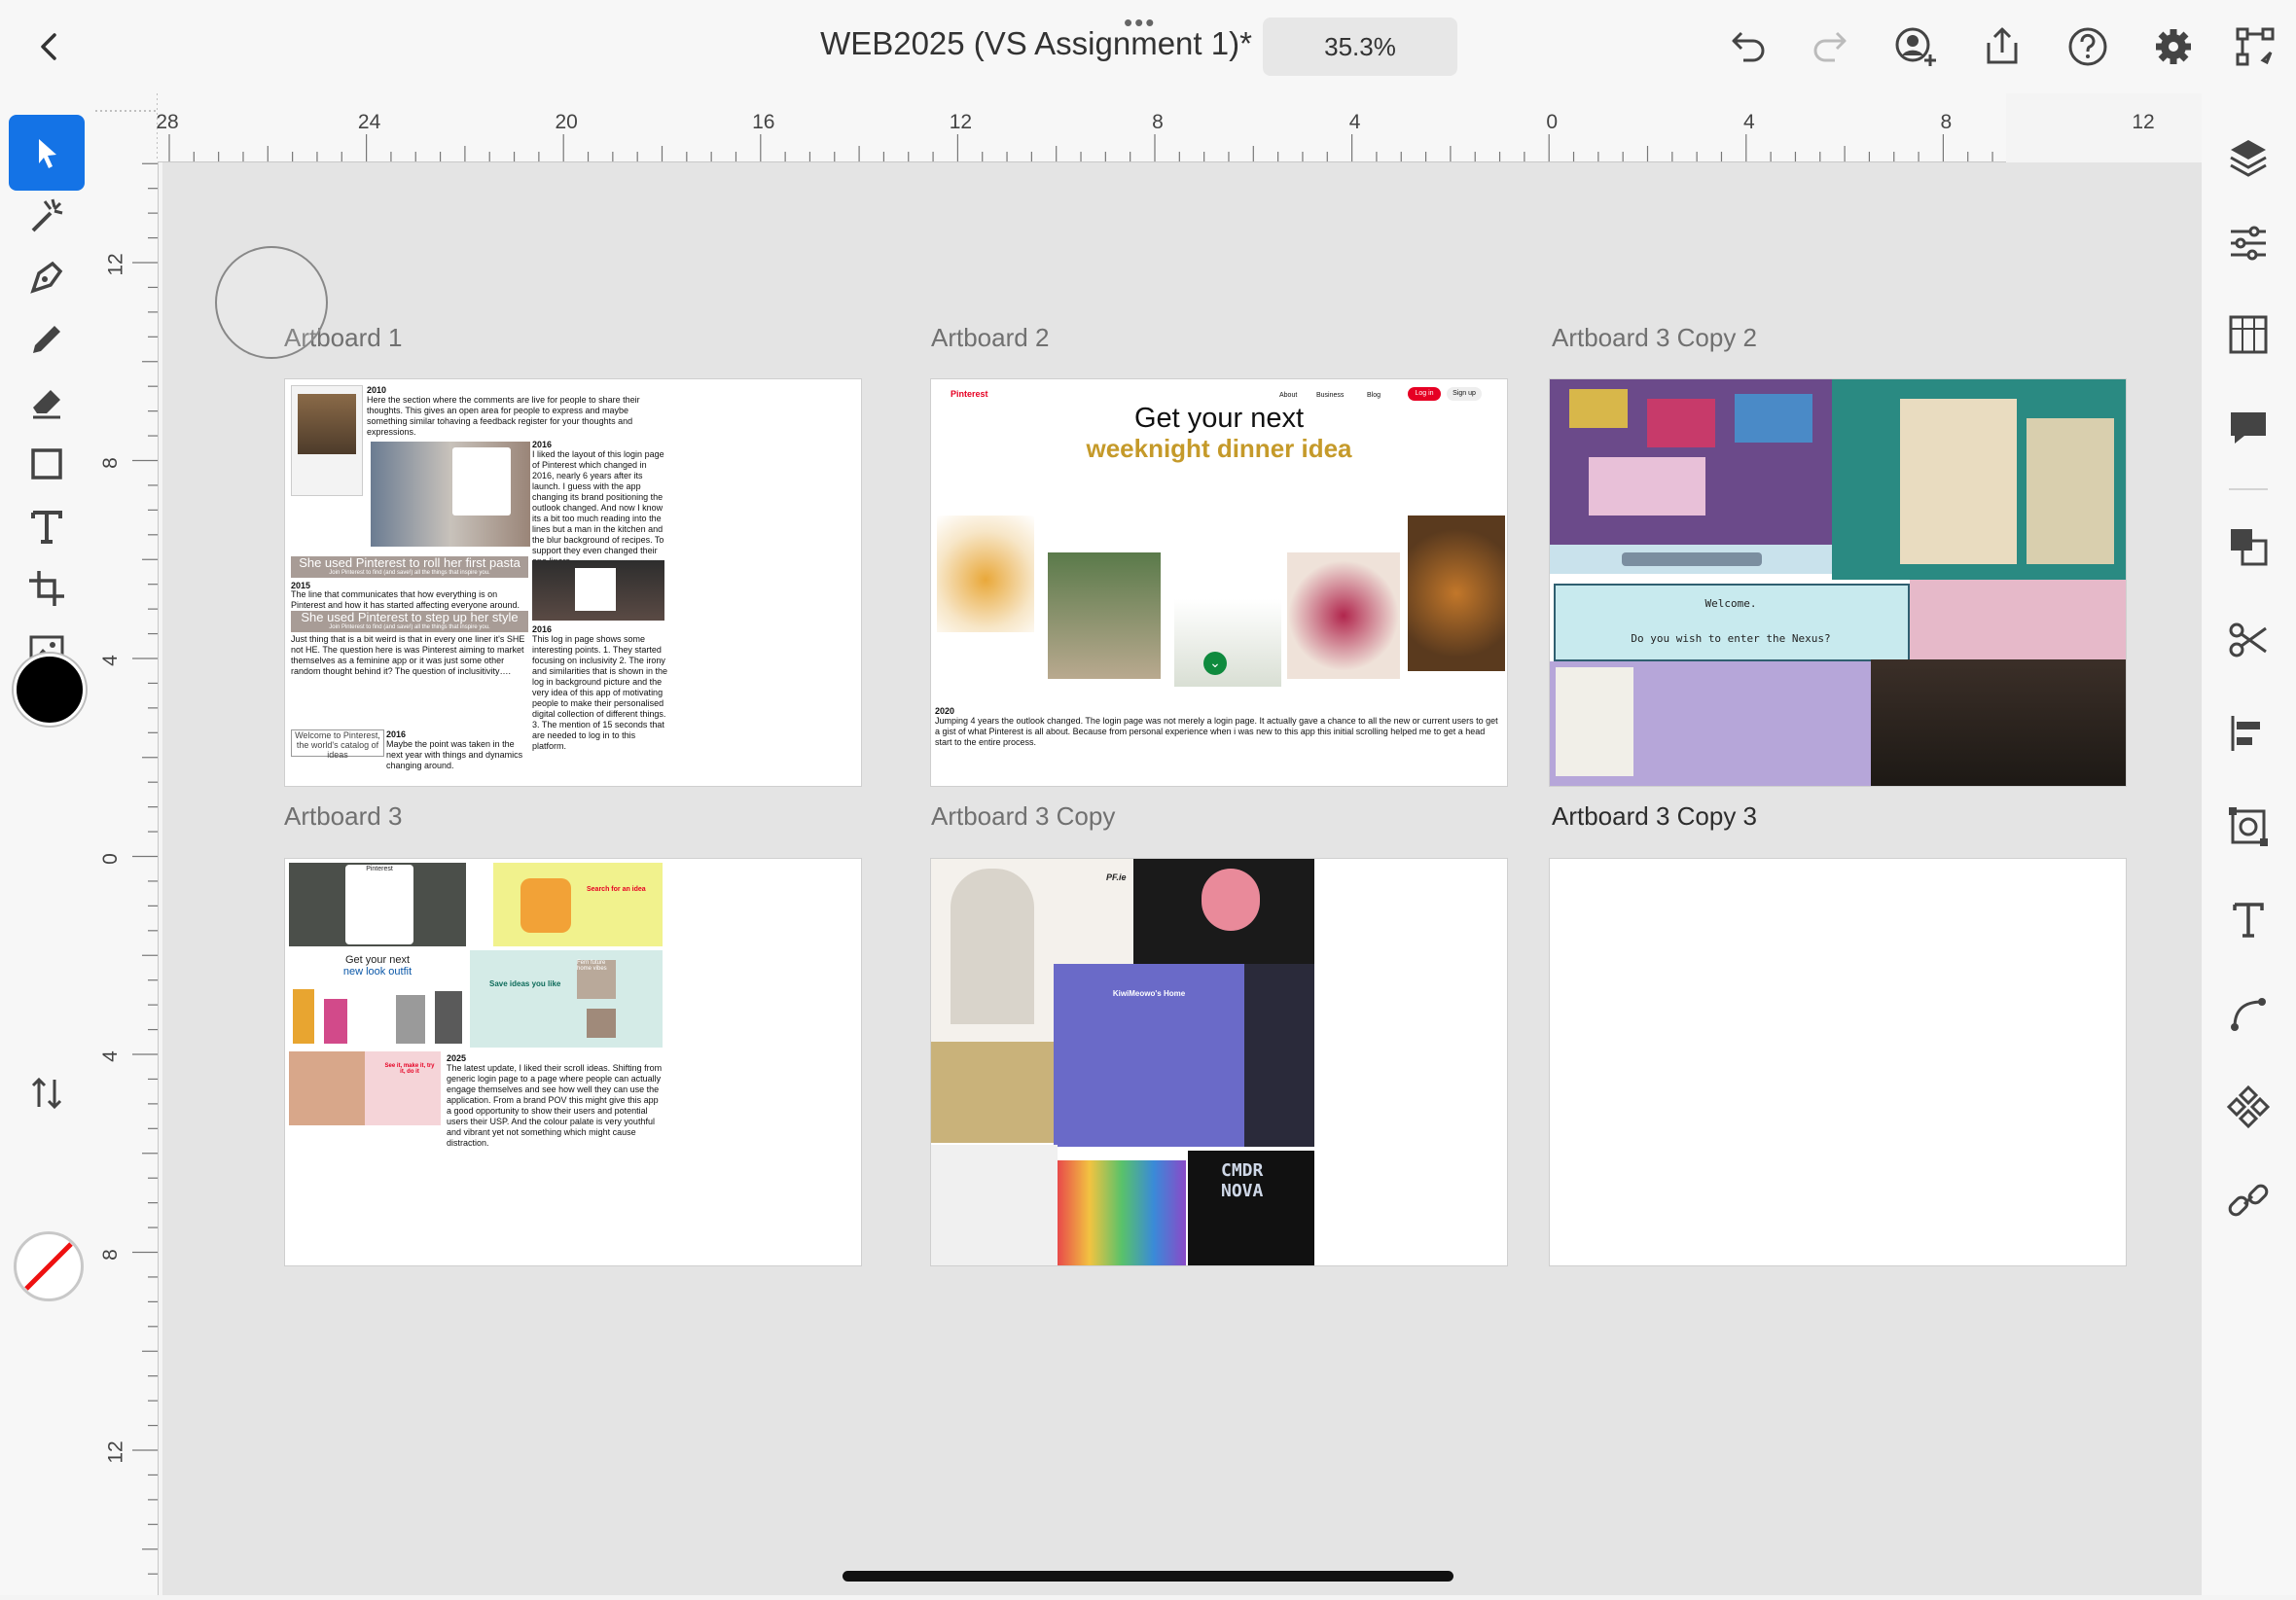 This screenshot has width=2296, height=1600. Describe the element at coordinates (1148, 1576) in the screenshot. I see `home-indicator` at that location.